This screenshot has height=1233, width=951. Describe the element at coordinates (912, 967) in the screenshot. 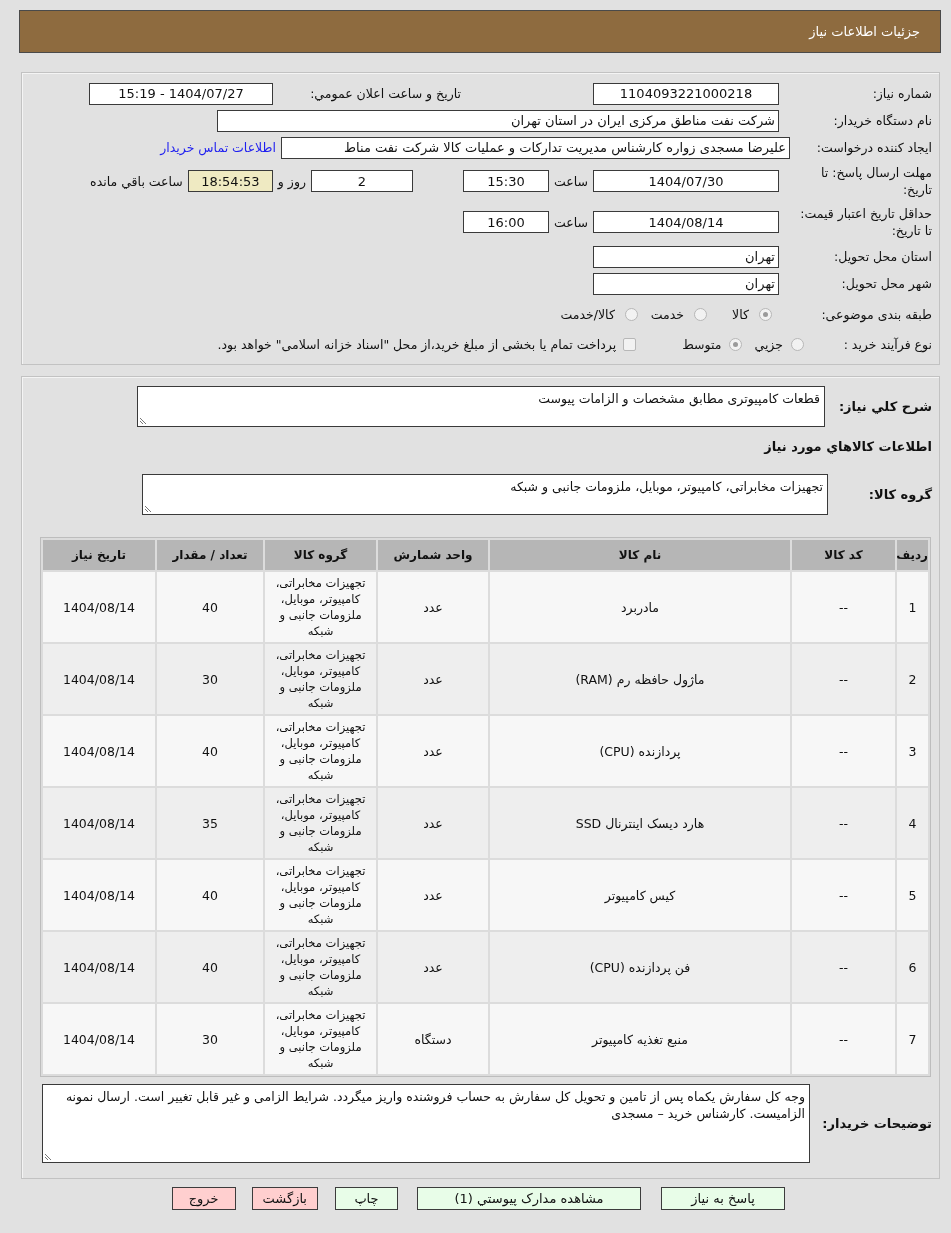

I see `row-number-cell: 6` at that location.